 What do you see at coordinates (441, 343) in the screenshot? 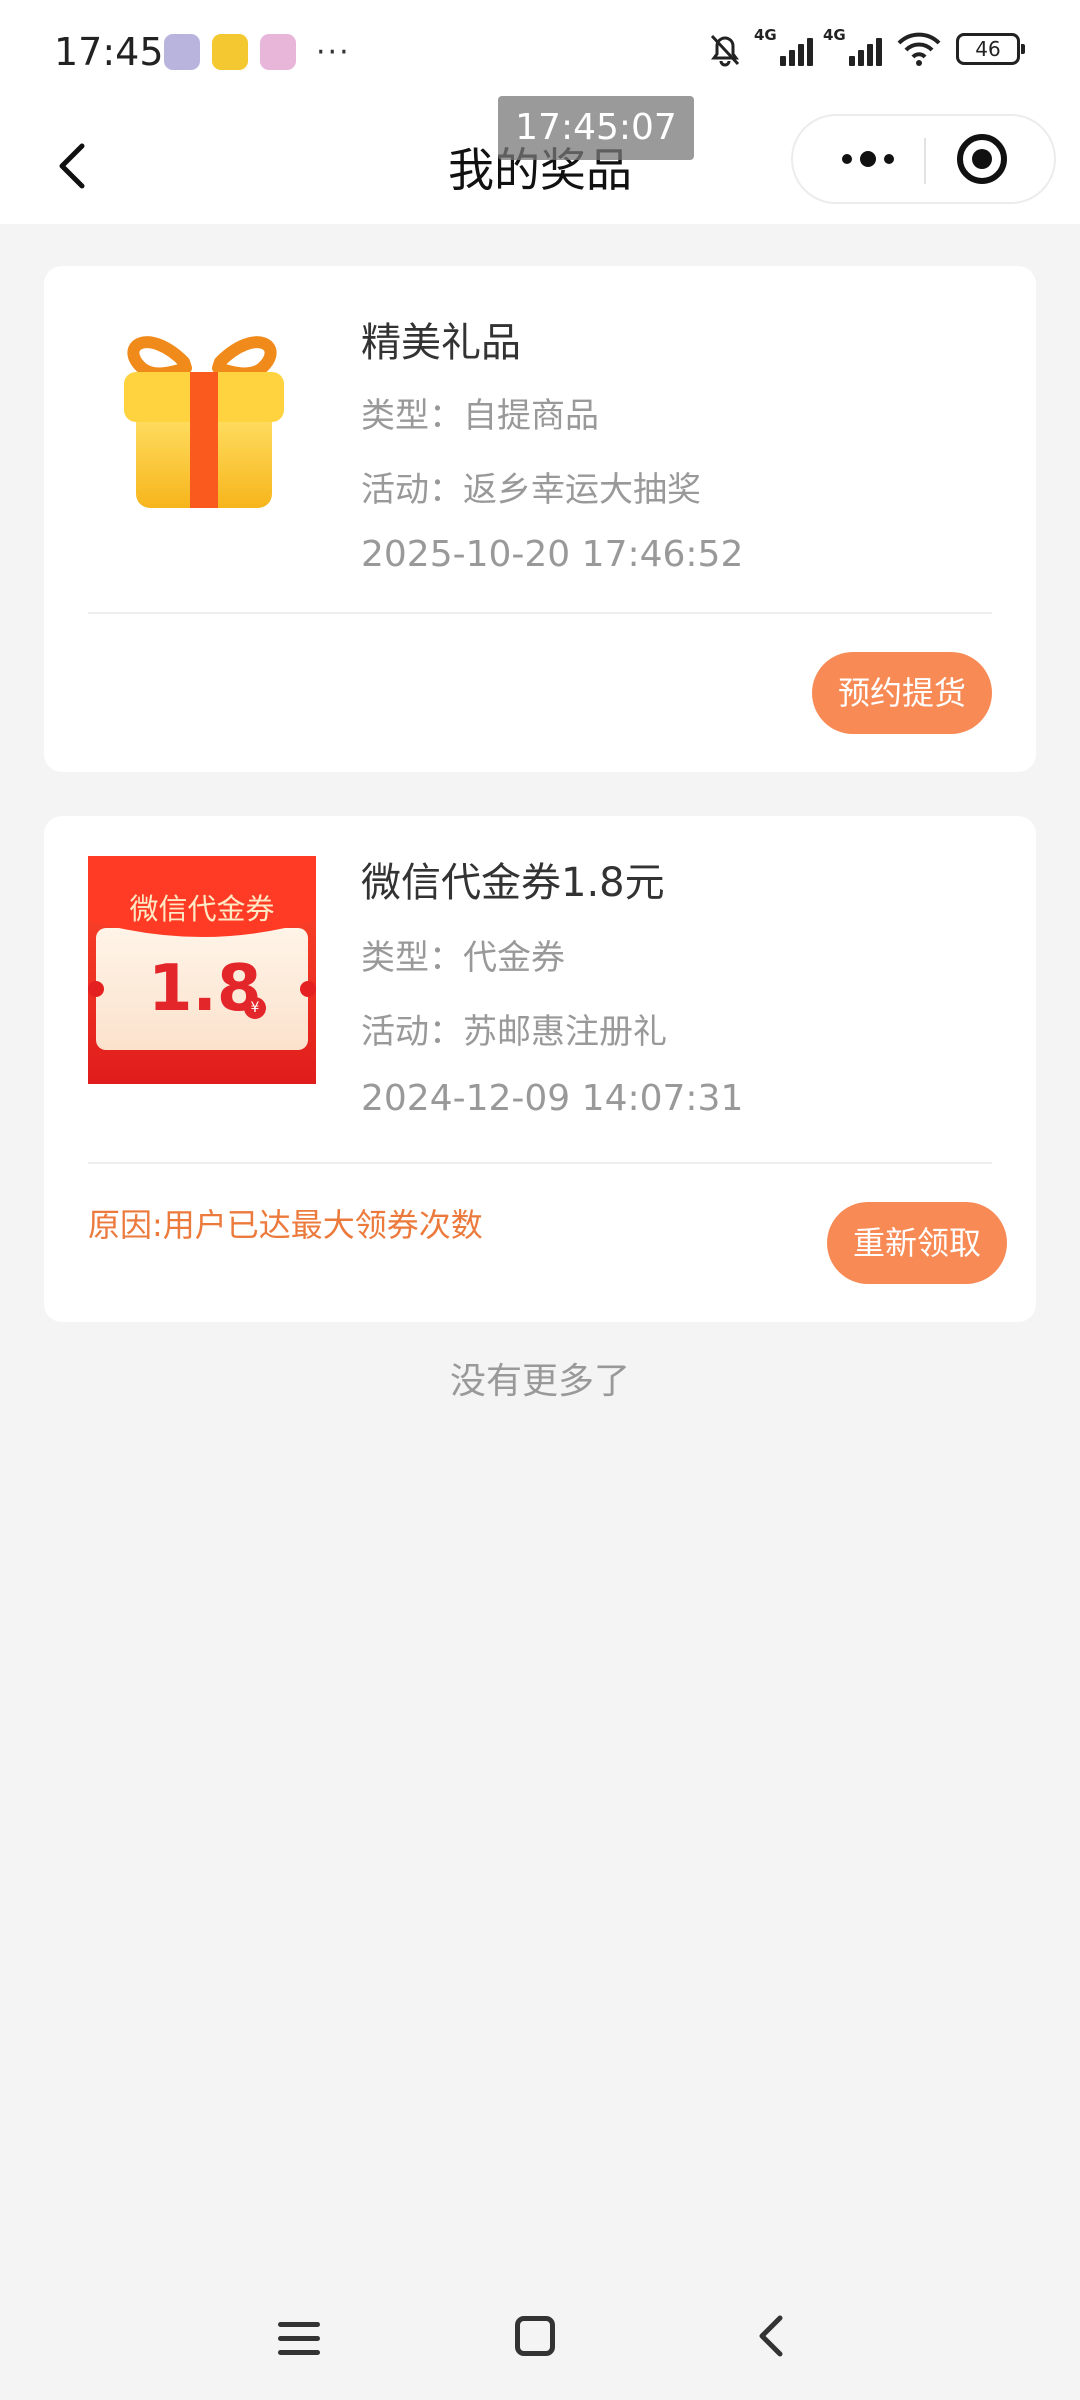
I see `prize-title: 精美礼品` at bounding box center [441, 343].